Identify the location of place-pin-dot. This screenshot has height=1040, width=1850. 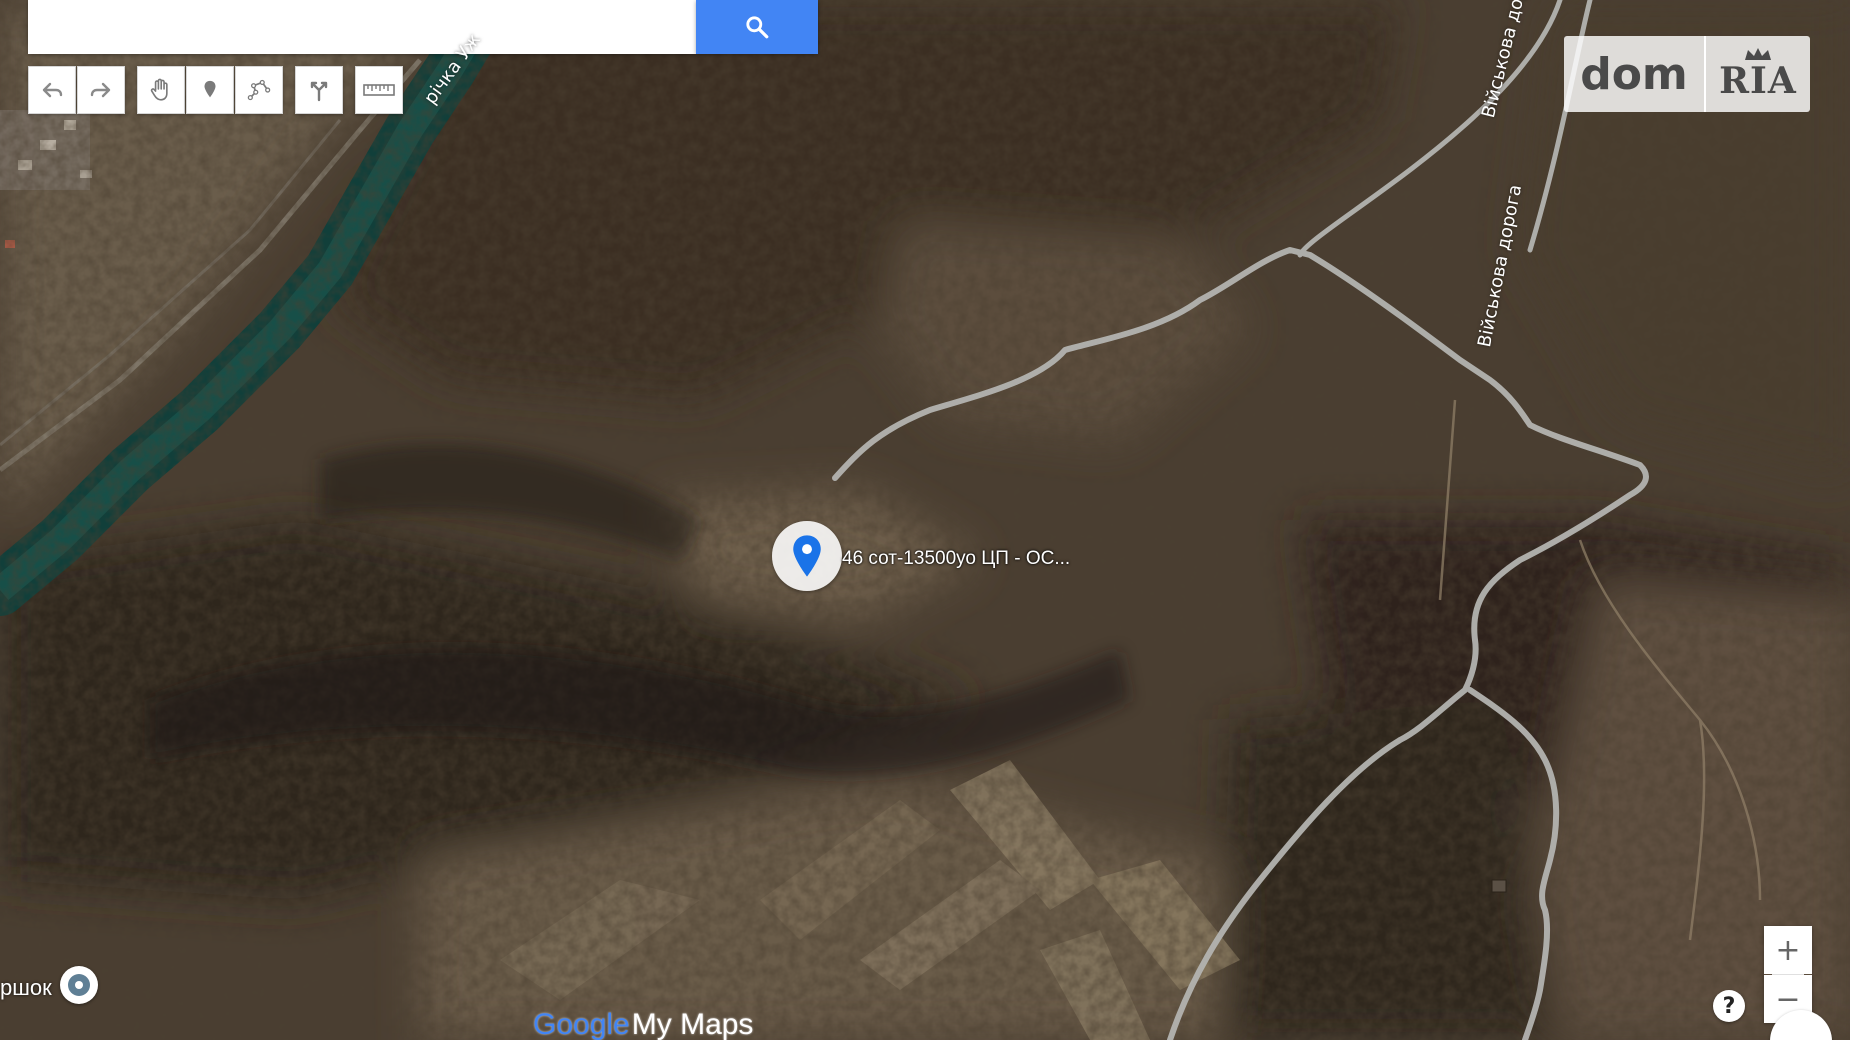
(79, 985).